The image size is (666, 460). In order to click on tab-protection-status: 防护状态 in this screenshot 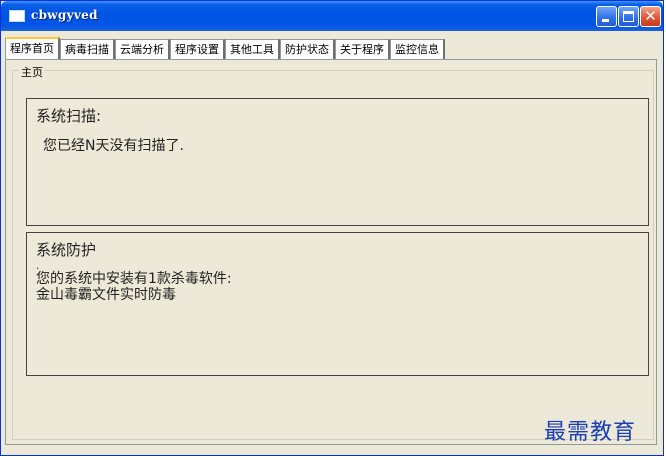, I will do `click(307, 49)`.